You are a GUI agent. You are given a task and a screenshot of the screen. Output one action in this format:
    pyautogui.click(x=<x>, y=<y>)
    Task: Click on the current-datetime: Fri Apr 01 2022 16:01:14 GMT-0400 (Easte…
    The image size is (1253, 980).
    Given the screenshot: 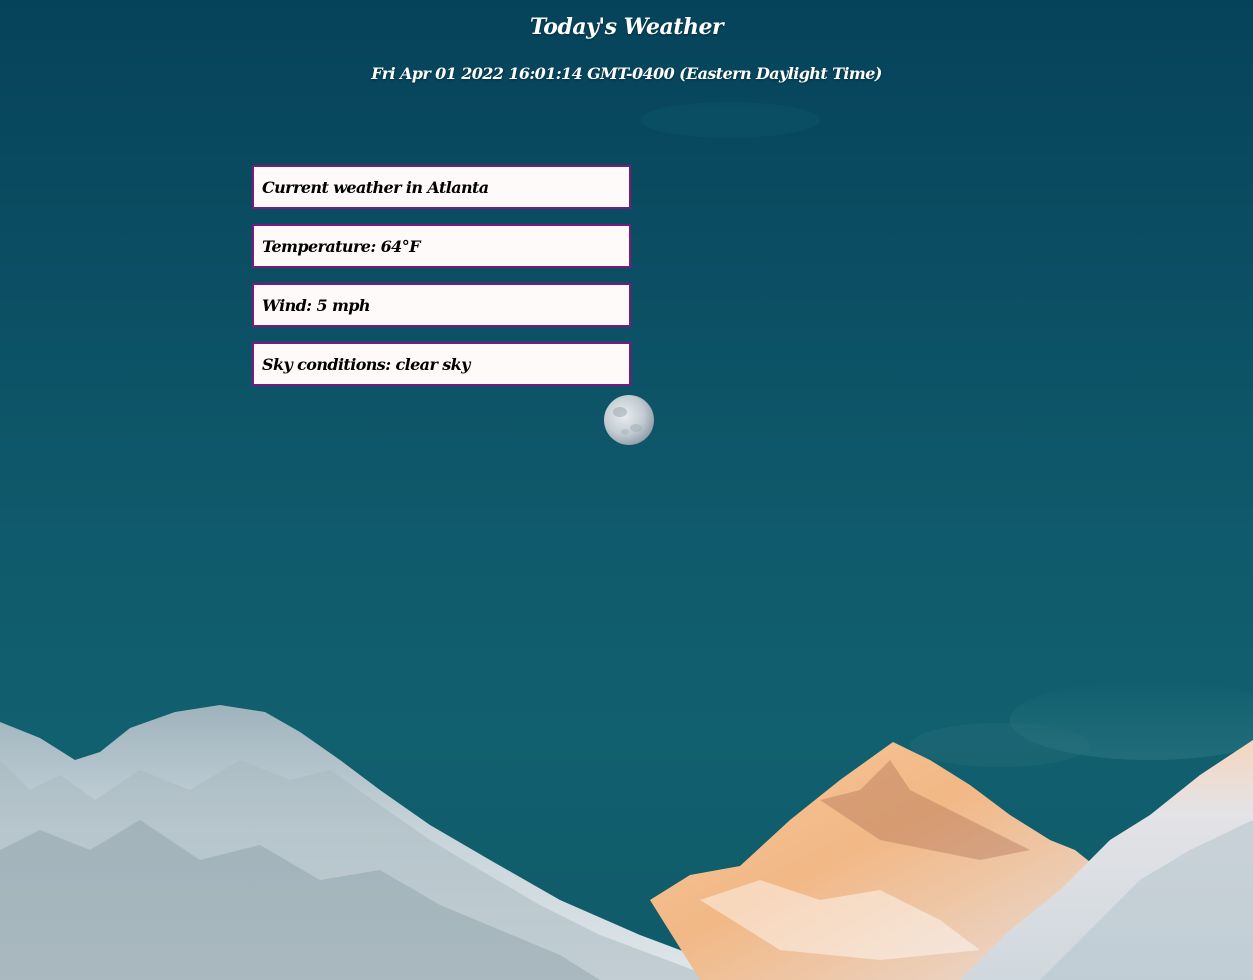 What is the action you would take?
    pyautogui.click(x=626, y=73)
    